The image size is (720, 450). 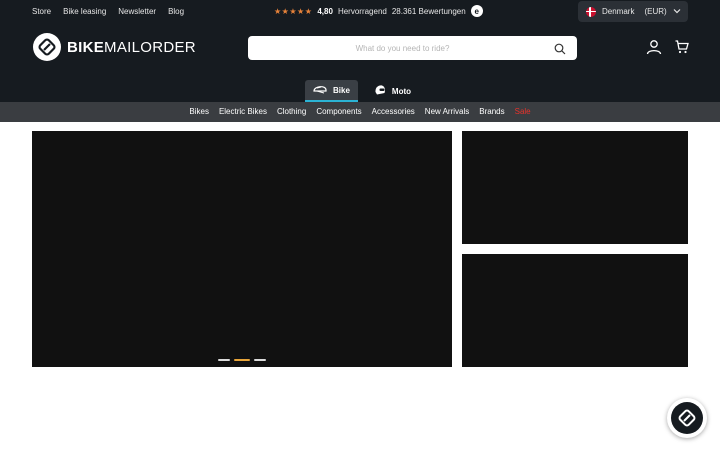 I want to click on search-bar, so click(x=412, y=48).